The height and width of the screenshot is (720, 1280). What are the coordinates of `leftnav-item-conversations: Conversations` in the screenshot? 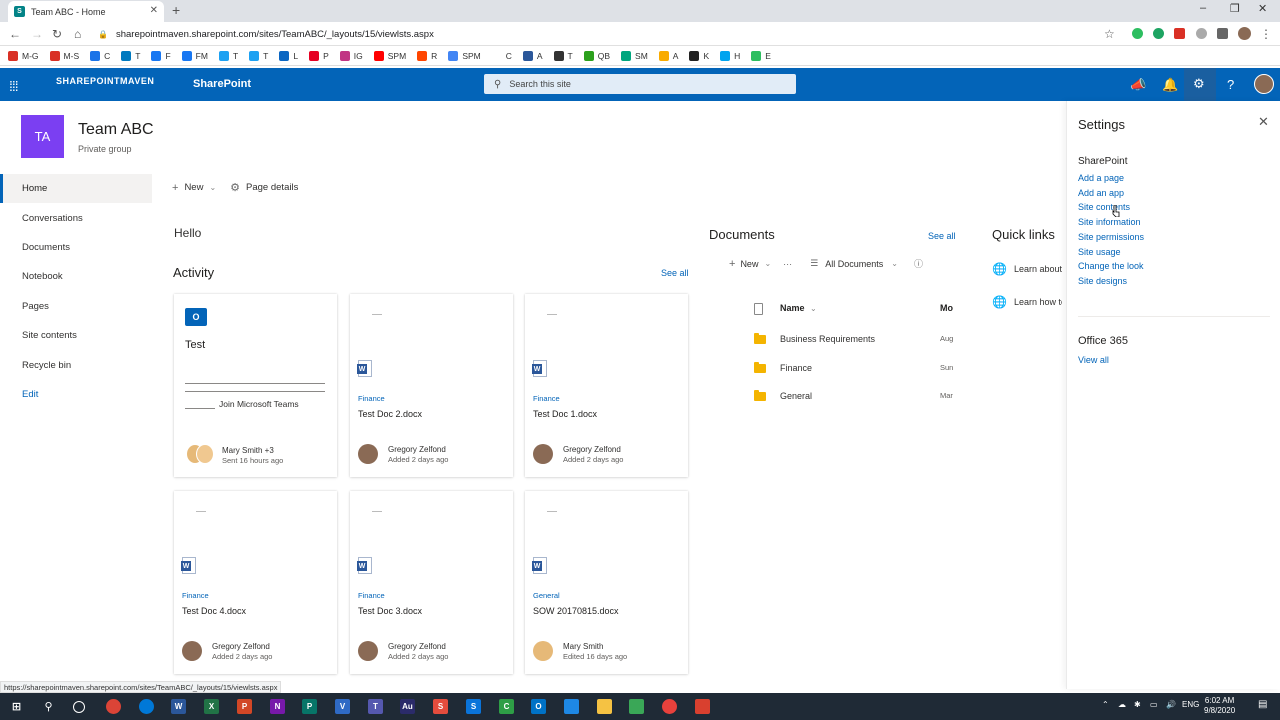 It's located at (76, 217).